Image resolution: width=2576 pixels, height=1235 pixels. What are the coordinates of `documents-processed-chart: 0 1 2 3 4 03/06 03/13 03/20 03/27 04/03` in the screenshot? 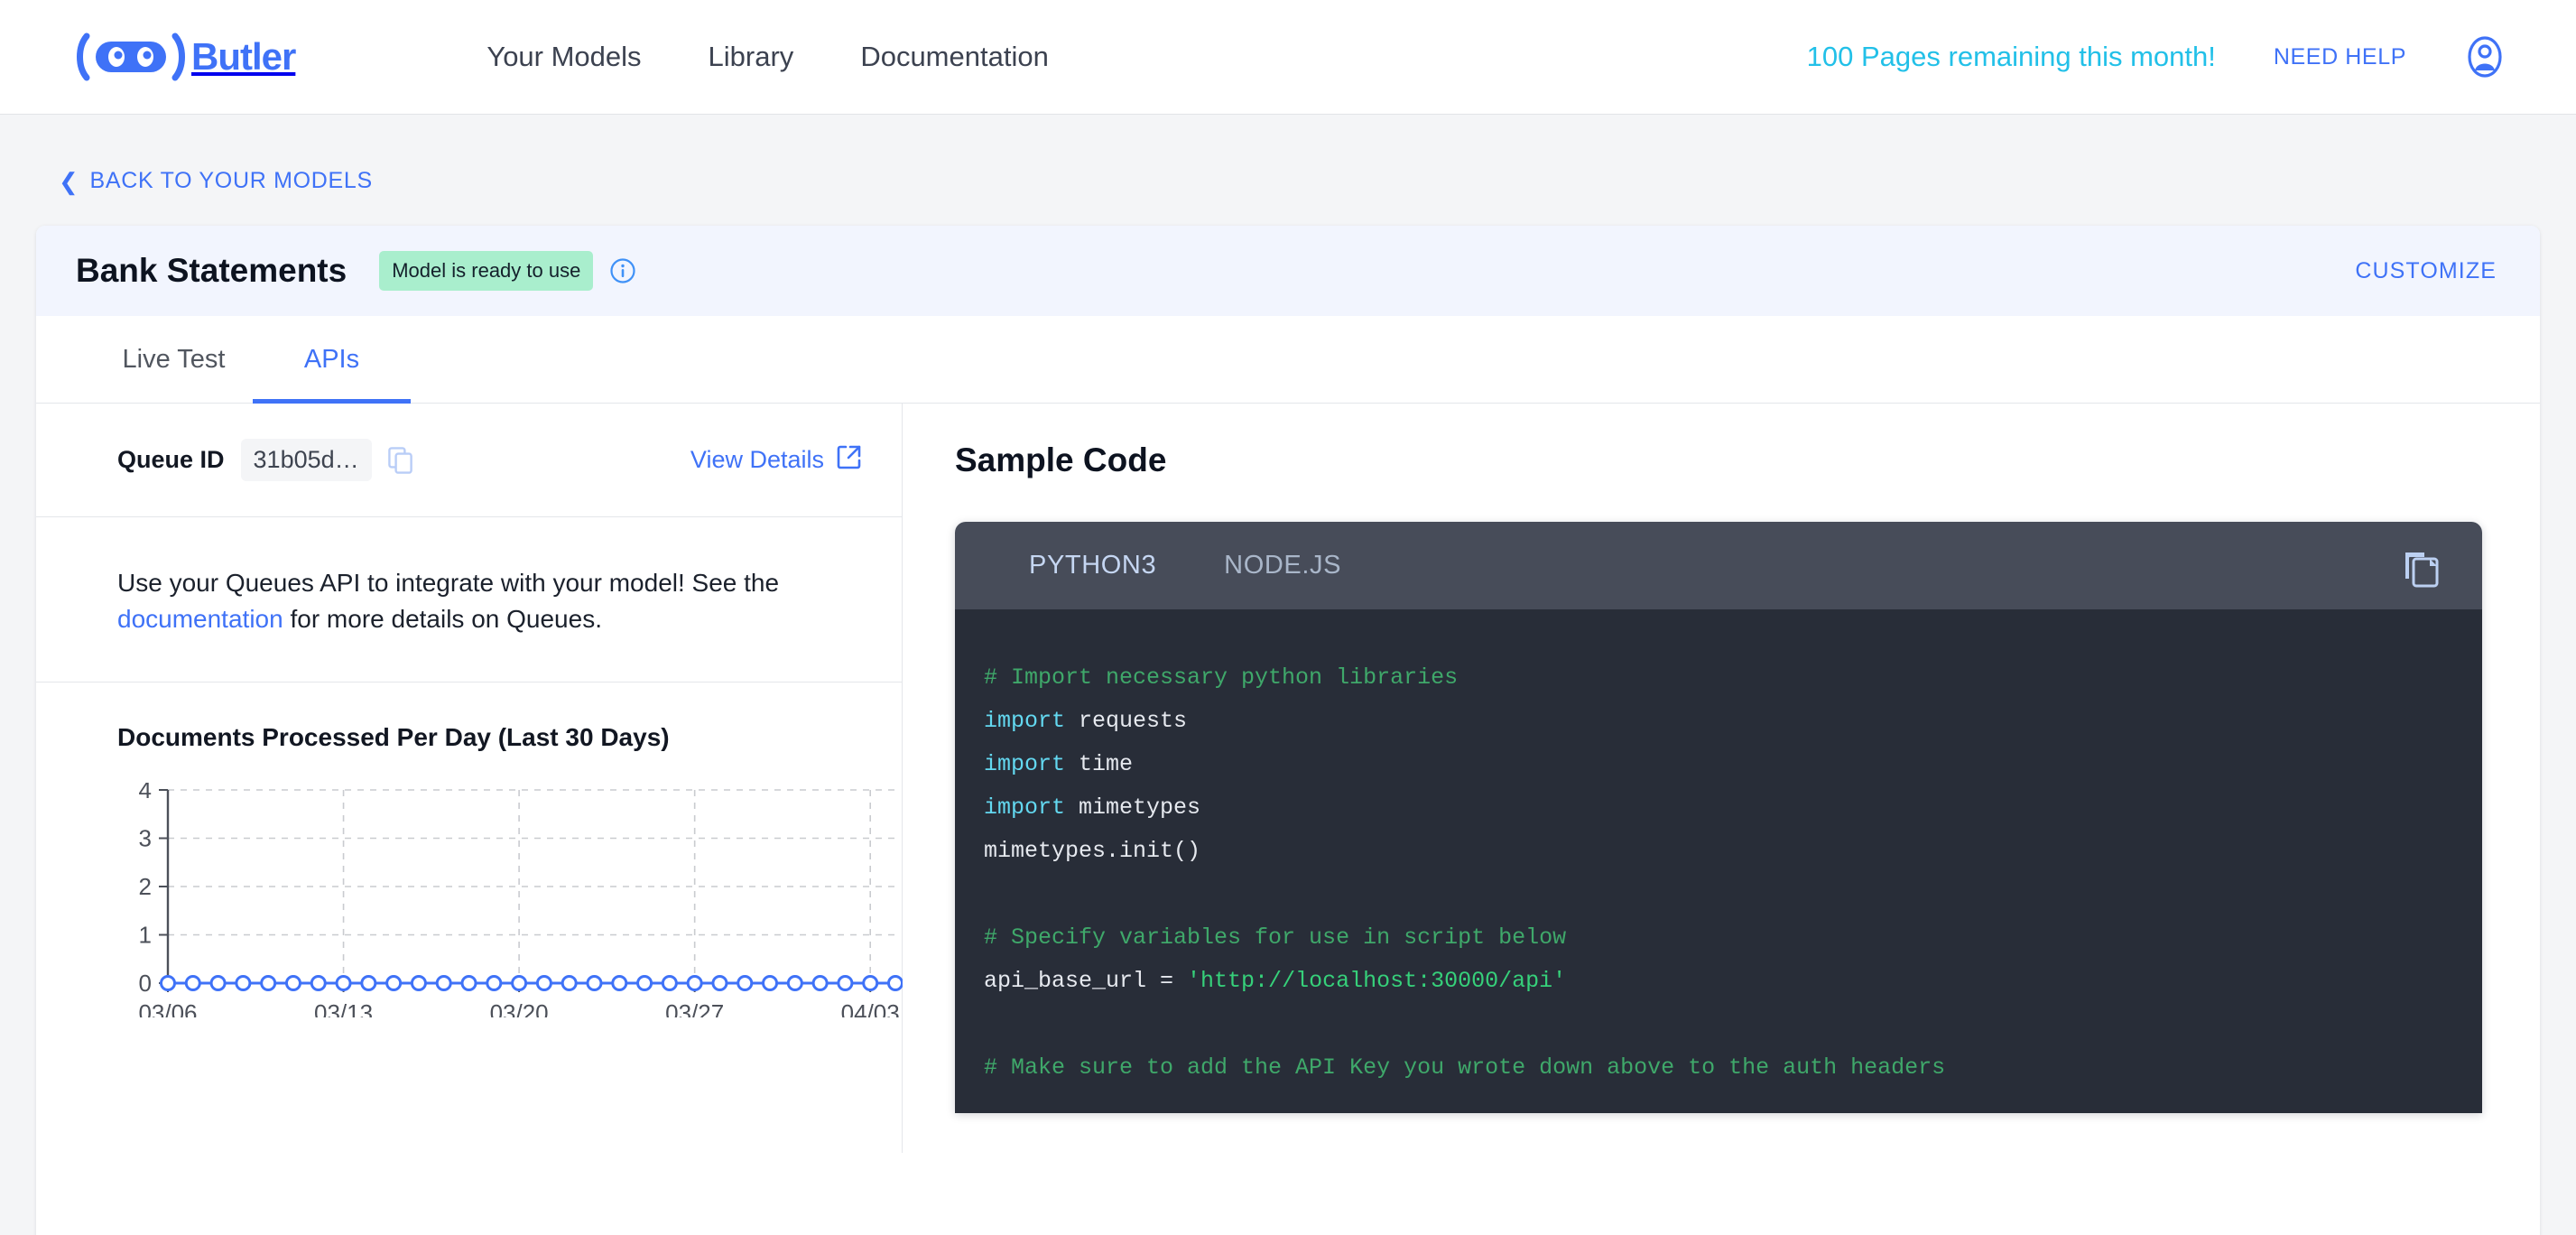 It's located at (510, 901).